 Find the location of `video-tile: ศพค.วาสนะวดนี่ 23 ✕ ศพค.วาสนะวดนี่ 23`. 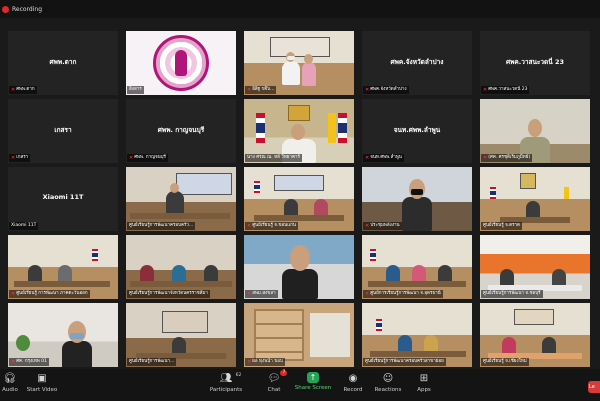

video-tile: ศพค.วาสนะวดนี่ 23 ✕ ศพค.วาสนะวดนี่ 23 is located at coordinates (535, 63).